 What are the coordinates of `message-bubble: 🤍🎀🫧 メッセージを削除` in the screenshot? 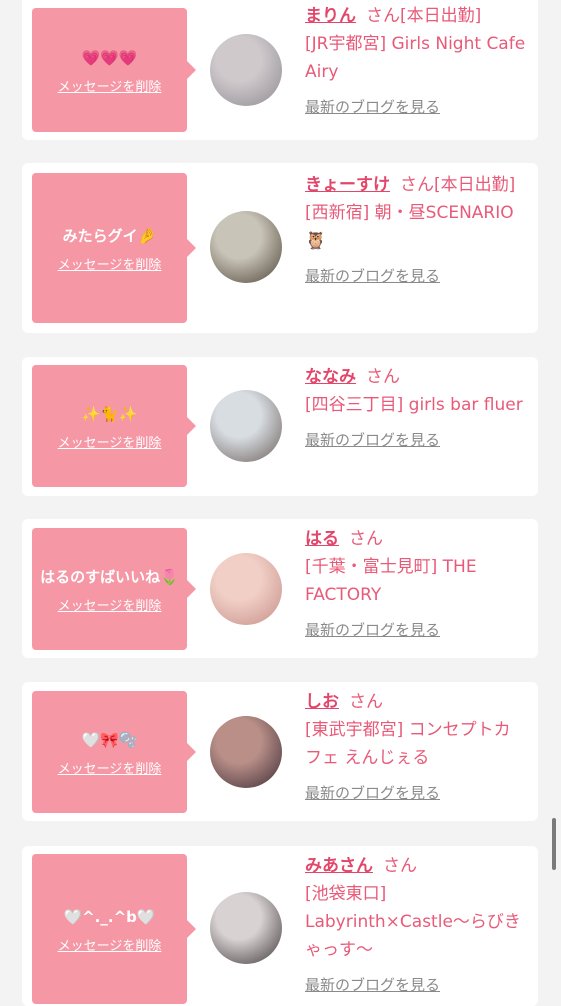 It's located at (114, 752).